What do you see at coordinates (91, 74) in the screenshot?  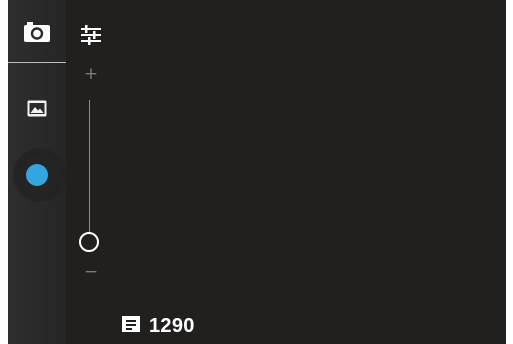 I see `zoom-in-icon: +` at bounding box center [91, 74].